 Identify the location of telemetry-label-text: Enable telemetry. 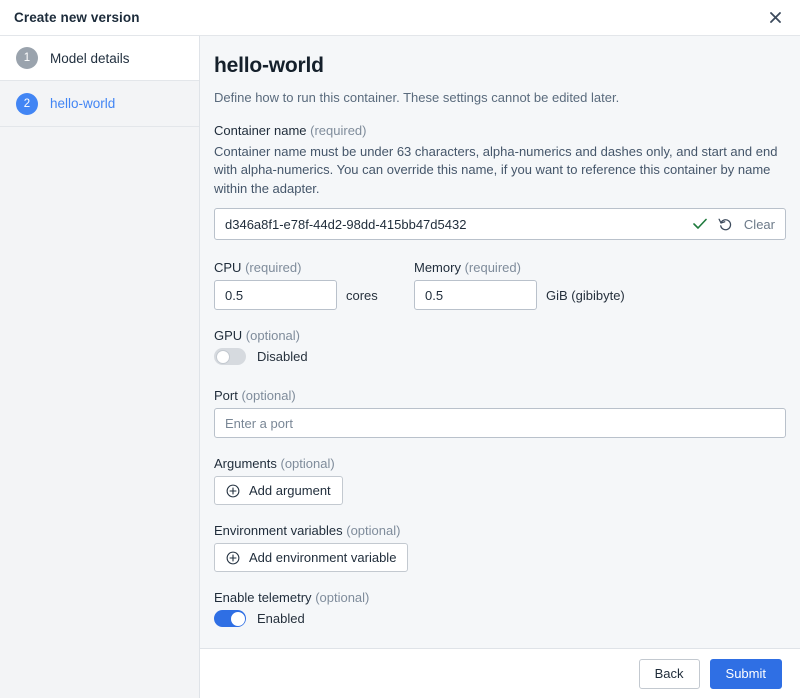
(263, 598).